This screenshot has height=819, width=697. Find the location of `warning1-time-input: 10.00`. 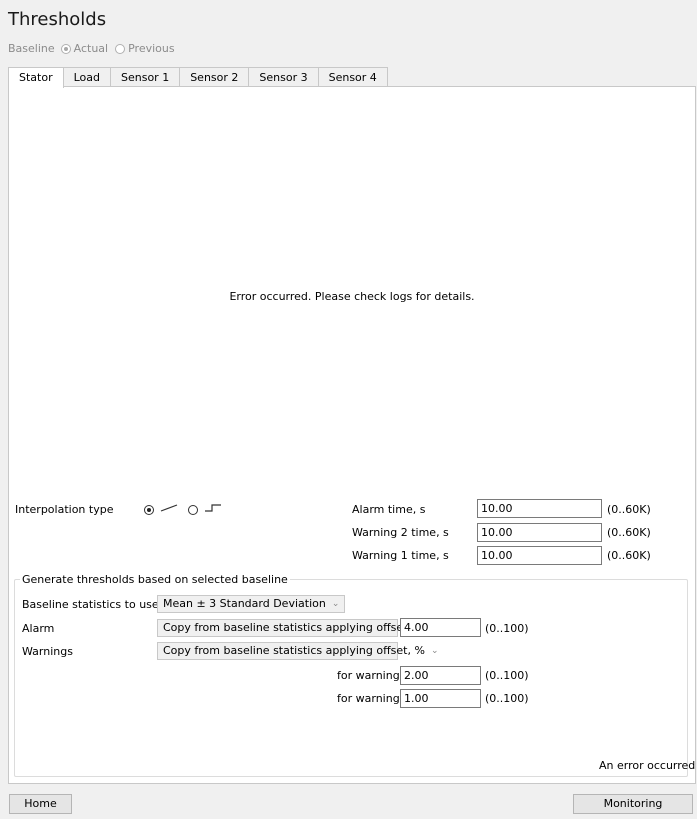

warning1-time-input: 10.00 is located at coordinates (539, 555).